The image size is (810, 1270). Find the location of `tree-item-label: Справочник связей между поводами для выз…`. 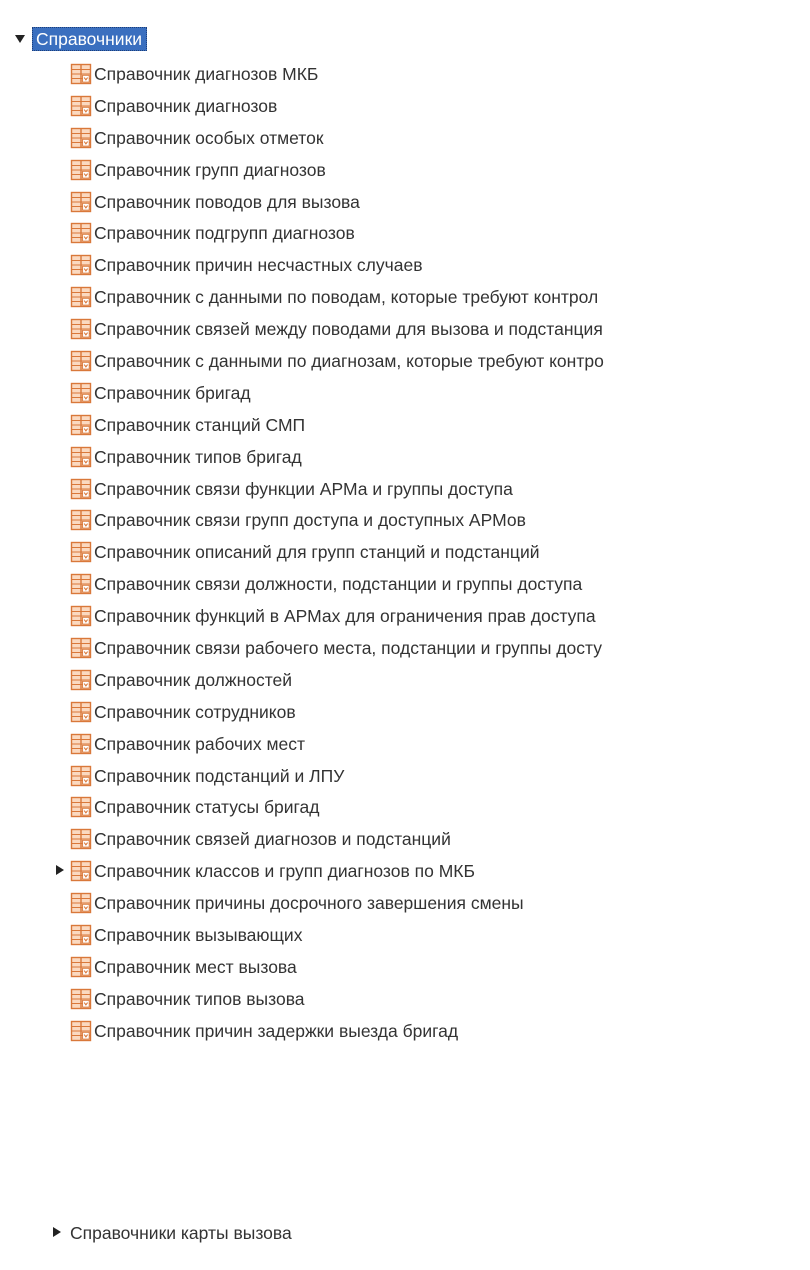

tree-item-label: Справочник связей между поводами для выз… is located at coordinates (348, 329).